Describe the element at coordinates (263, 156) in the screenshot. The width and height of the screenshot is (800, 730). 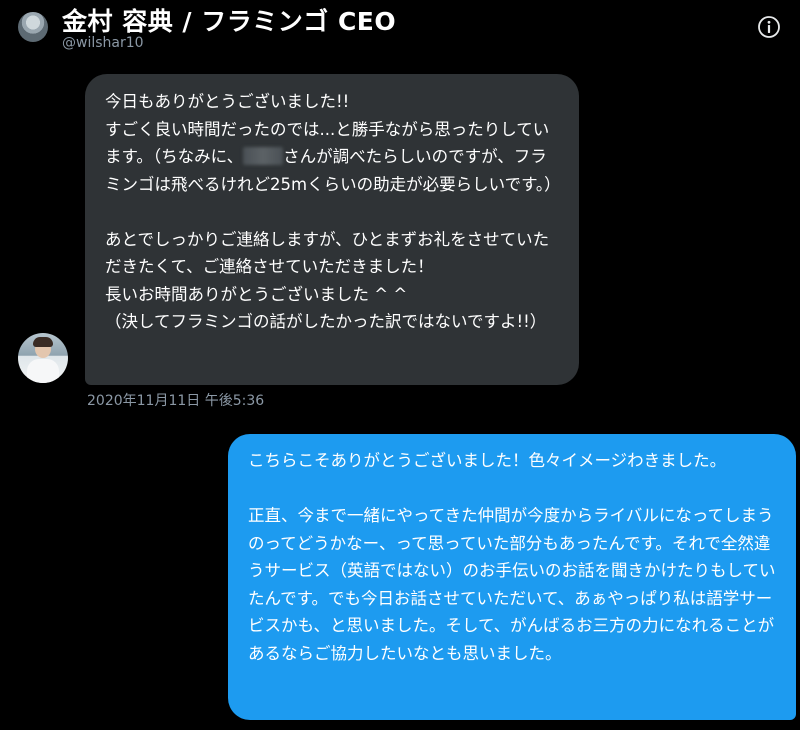
I see `redacted-name` at that location.